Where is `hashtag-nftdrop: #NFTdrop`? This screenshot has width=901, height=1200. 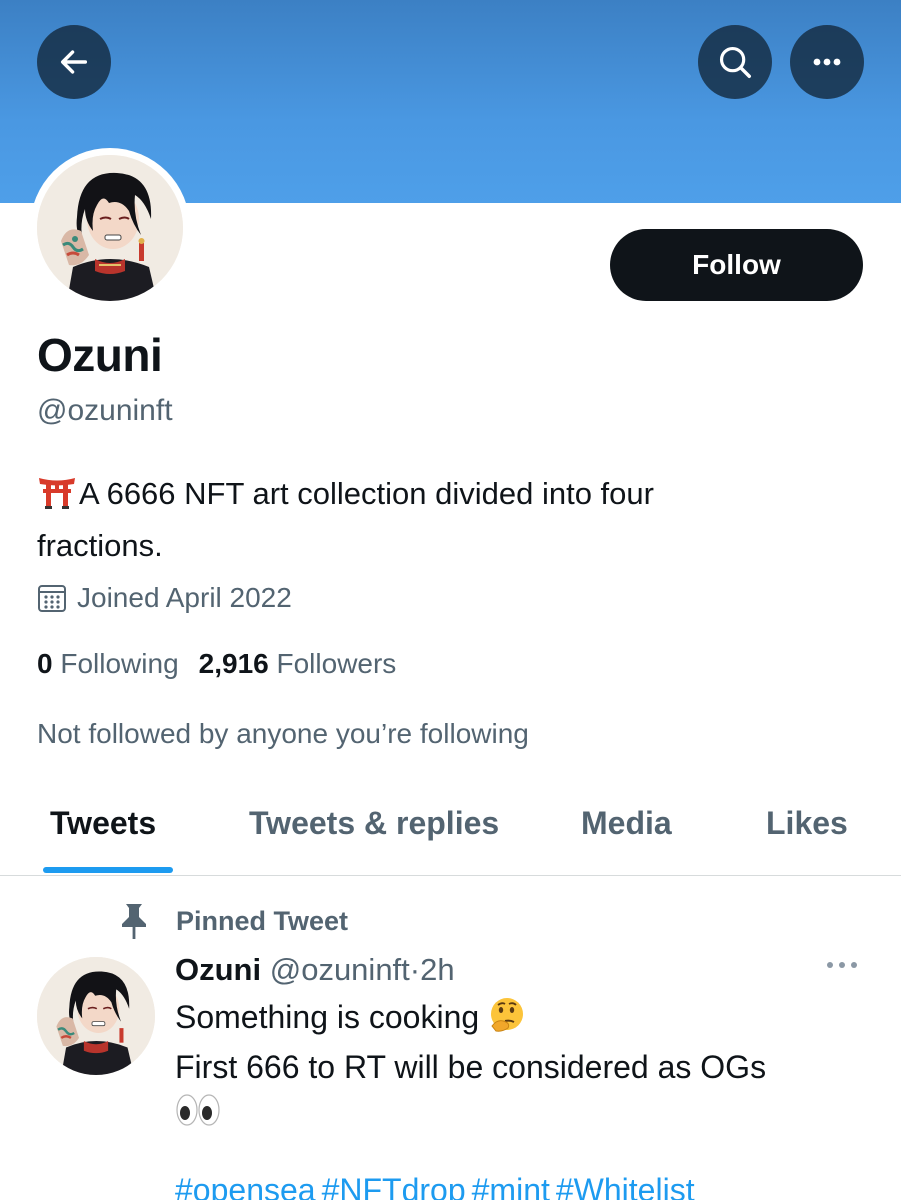
hashtag-nftdrop: #NFTdrop is located at coordinates (394, 1186).